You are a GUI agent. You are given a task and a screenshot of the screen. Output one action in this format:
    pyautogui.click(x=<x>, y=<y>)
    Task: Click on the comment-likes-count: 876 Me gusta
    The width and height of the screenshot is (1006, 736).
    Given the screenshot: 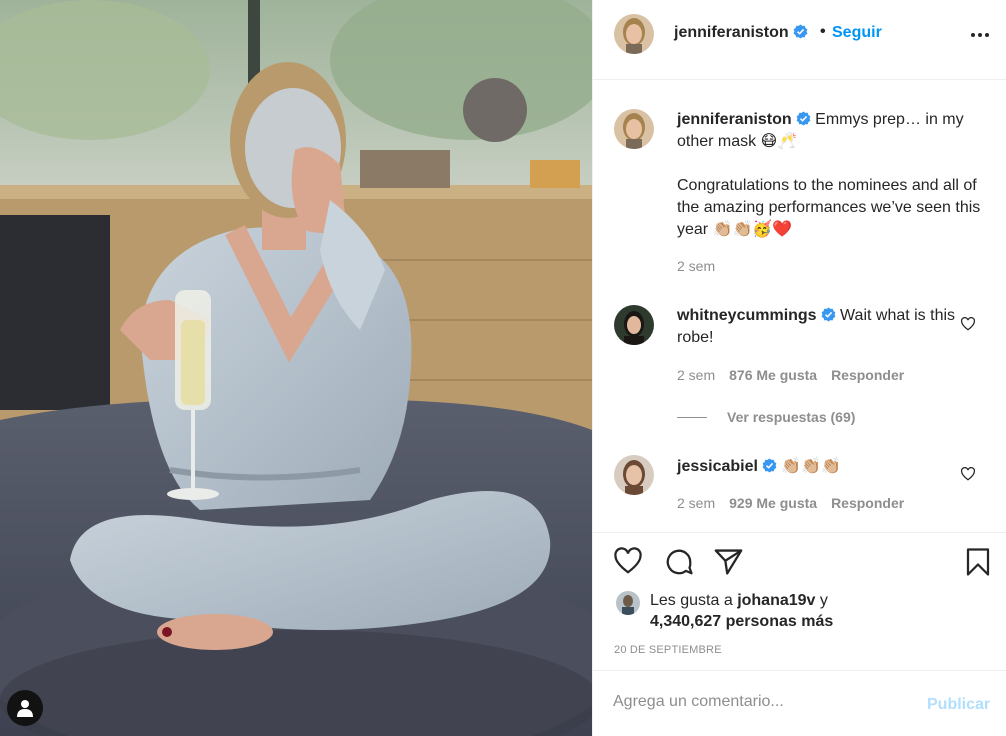 What is the action you would take?
    pyautogui.click(x=773, y=375)
    